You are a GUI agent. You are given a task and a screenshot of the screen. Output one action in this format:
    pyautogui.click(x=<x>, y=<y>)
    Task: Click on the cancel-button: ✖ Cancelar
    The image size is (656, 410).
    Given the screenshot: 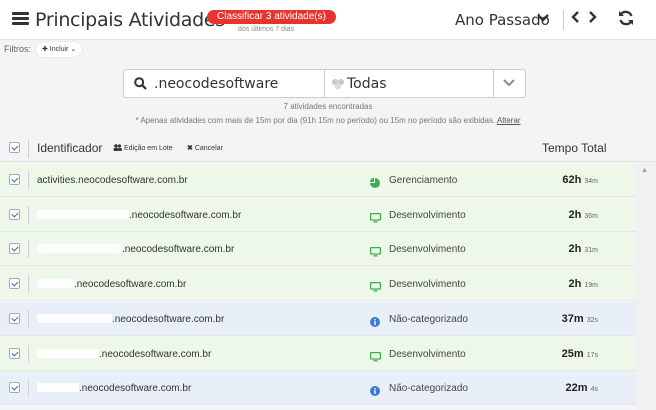 What is the action you would take?
    pyautogui.click(x=205, y=148)
    